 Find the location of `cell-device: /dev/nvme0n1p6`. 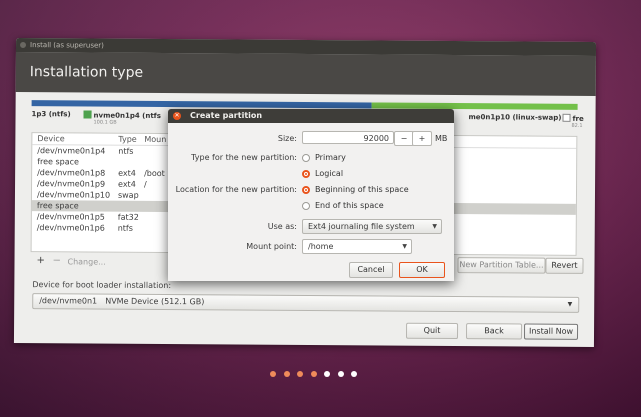

cell-device: /dev/nvme0n1p6 is located at coordinates (70, 228).